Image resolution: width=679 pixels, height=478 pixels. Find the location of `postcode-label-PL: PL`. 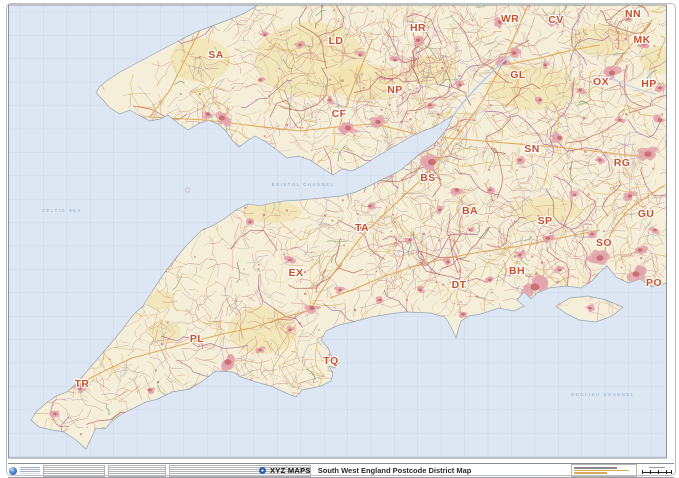

postcode-label-PL: PL is located at coordinates (197, 339).